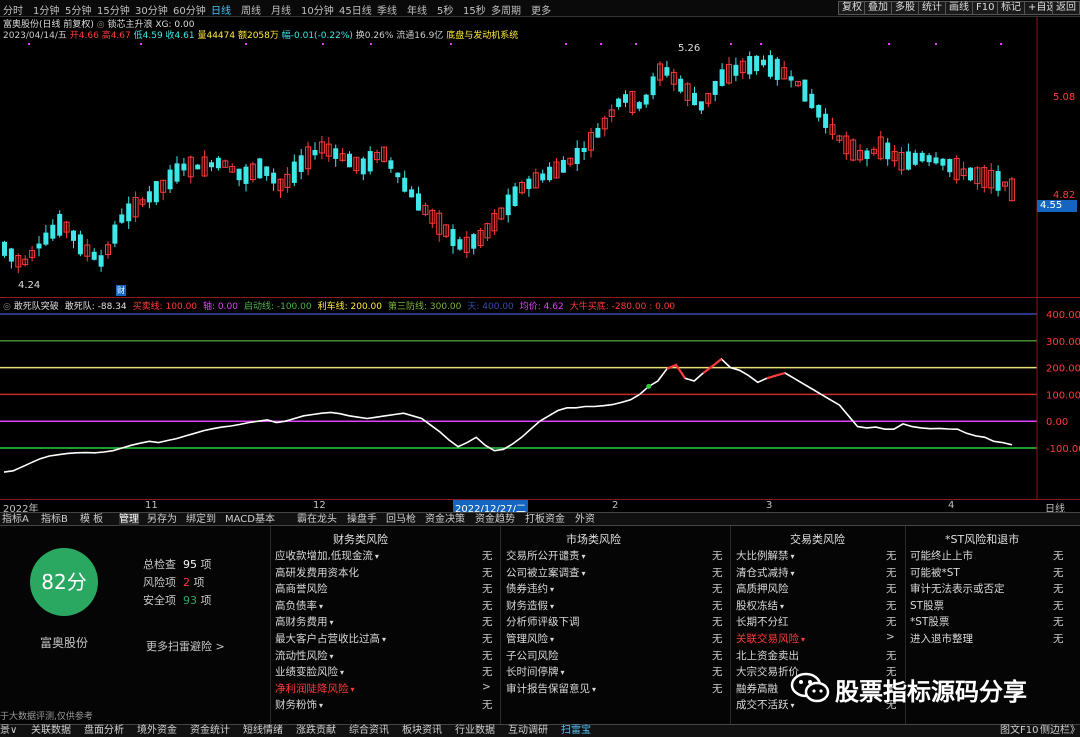 This screenshot has width=1080, height=737. Describe the element at coordinates (1060, 731) in the screenshot. I see `sidebar-toggle: 侧边栏》` at that location.